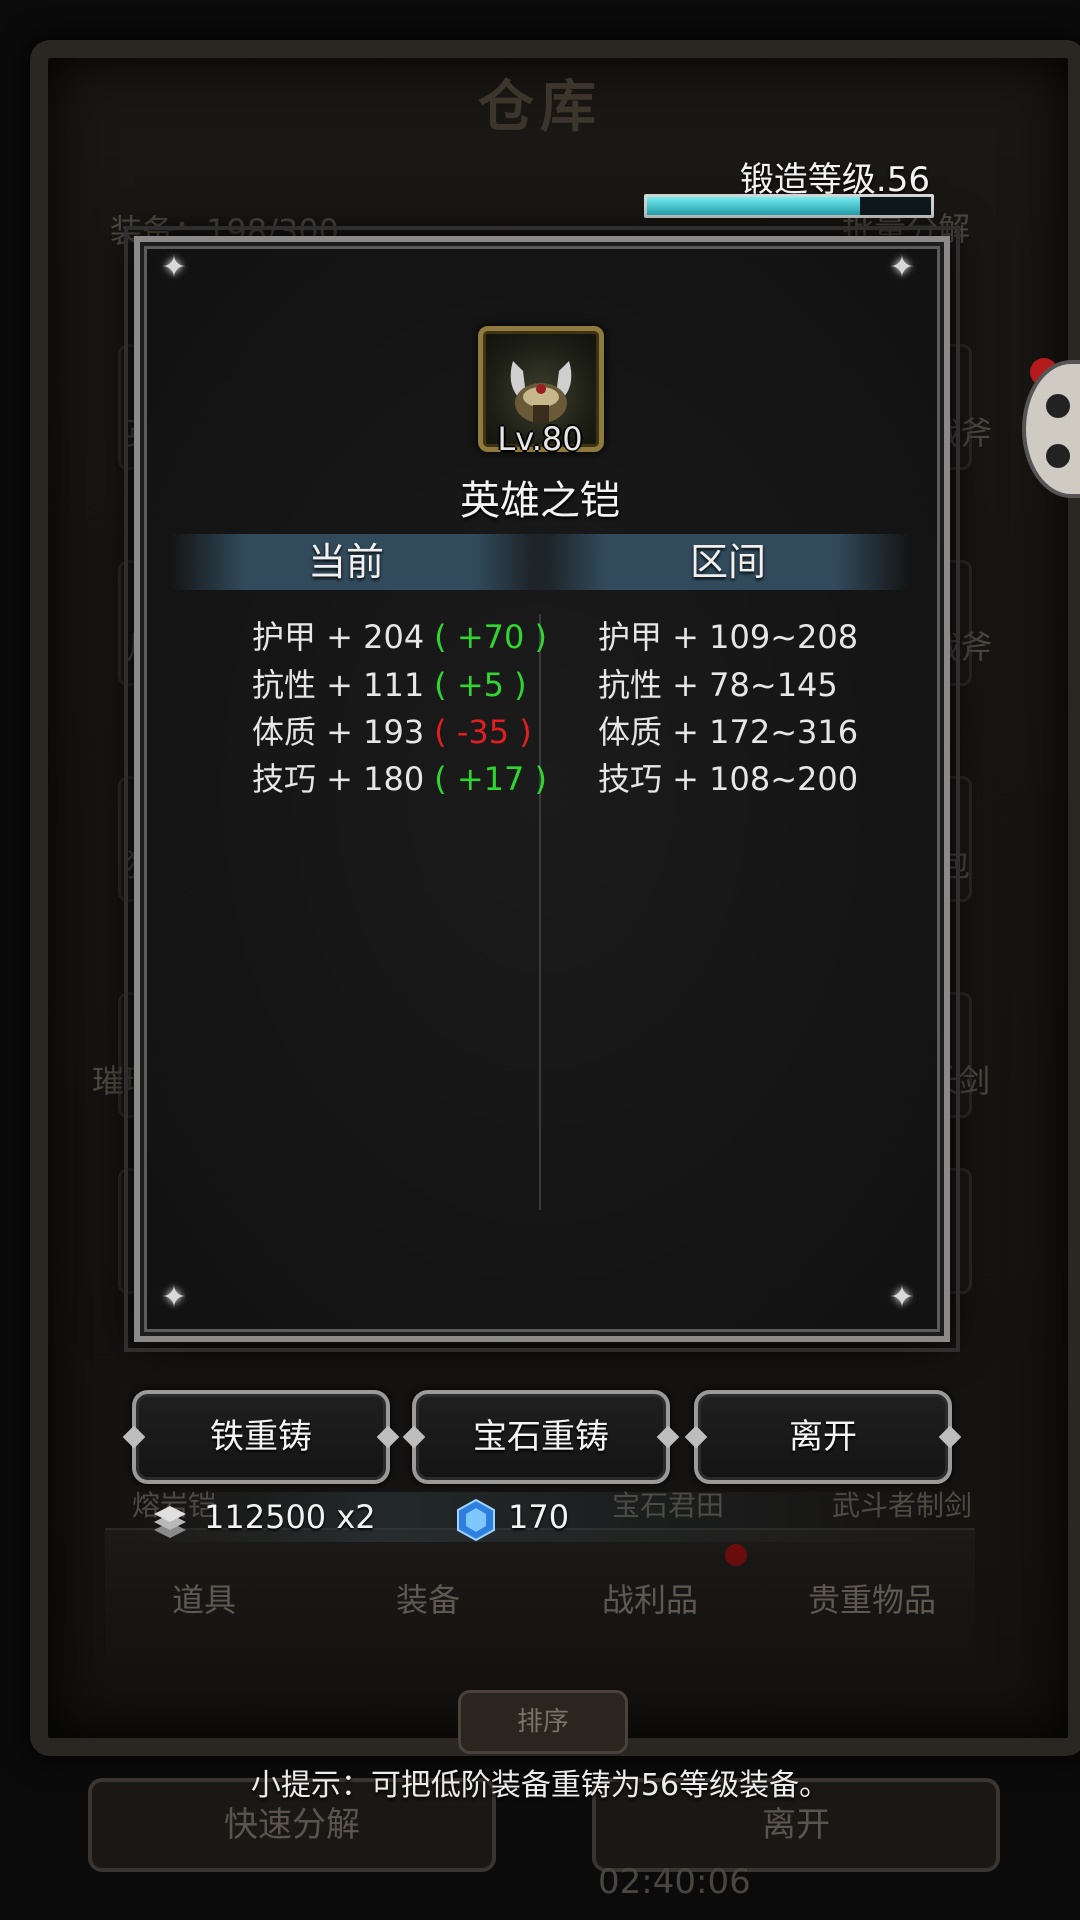  I want to click on sort-button: 排序, so click(543, 1722).